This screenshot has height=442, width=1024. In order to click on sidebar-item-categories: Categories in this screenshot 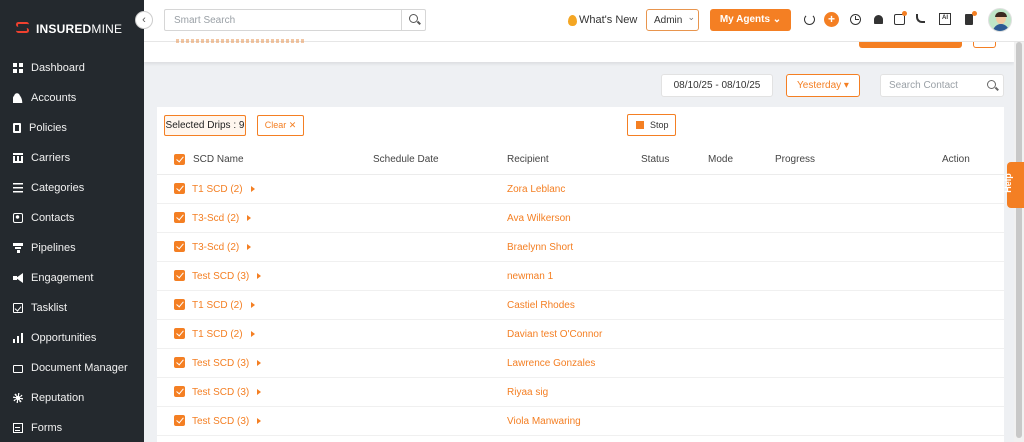, I will do `click(72, 188)`.